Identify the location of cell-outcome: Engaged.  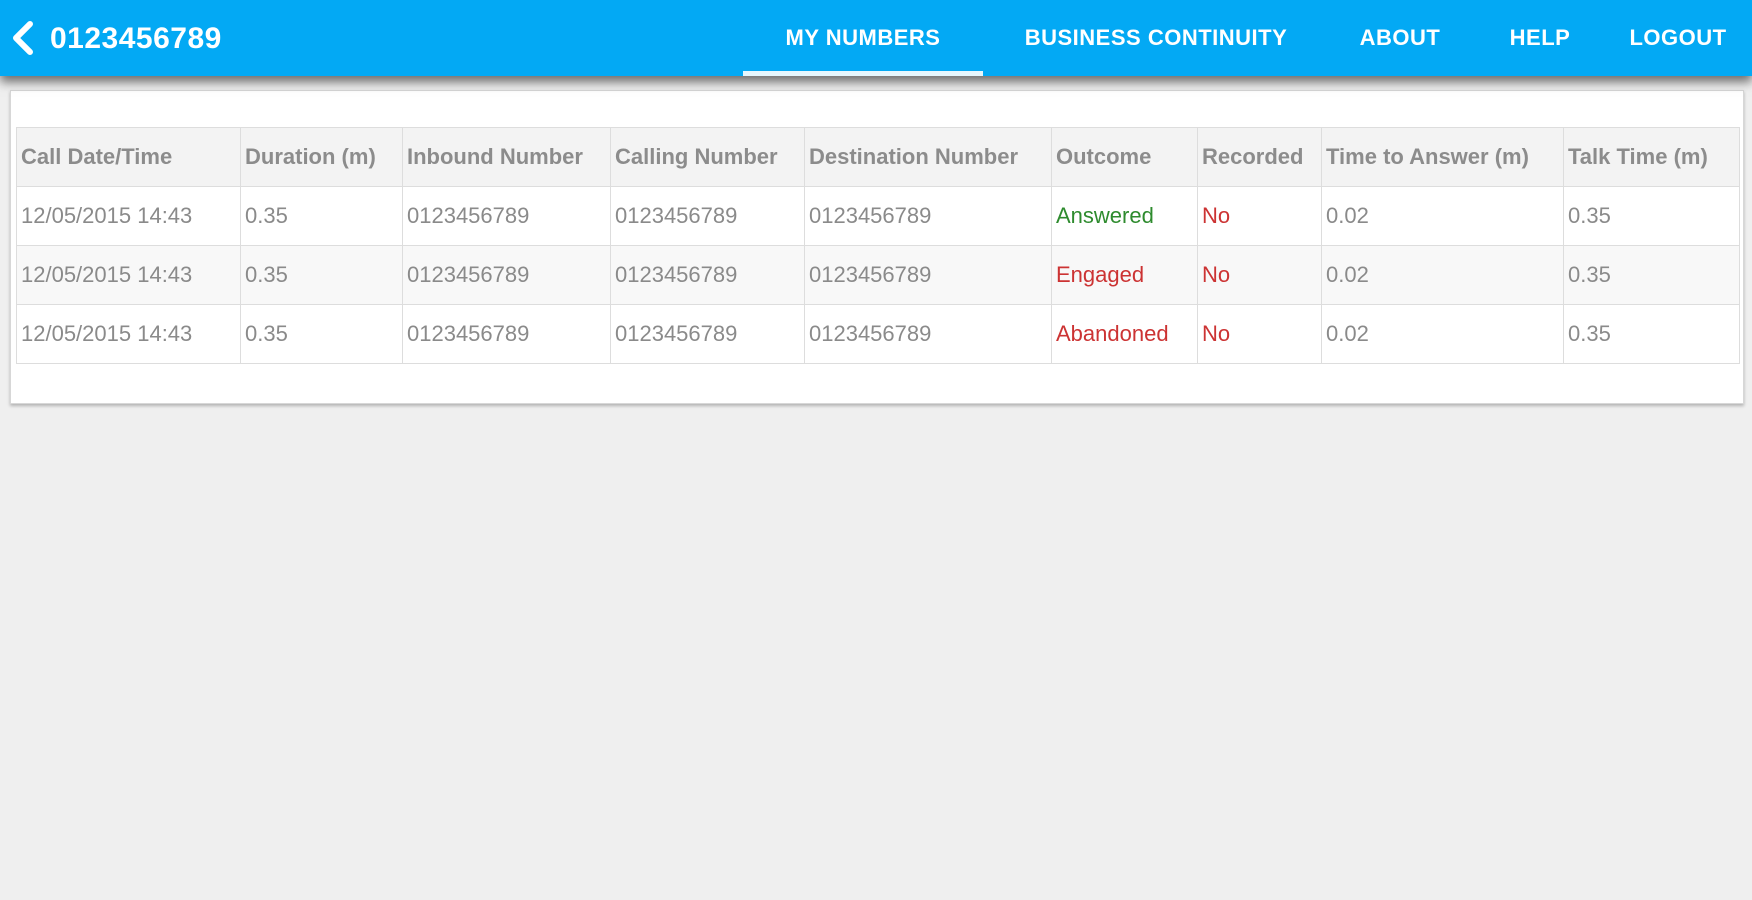
(1124, 275).